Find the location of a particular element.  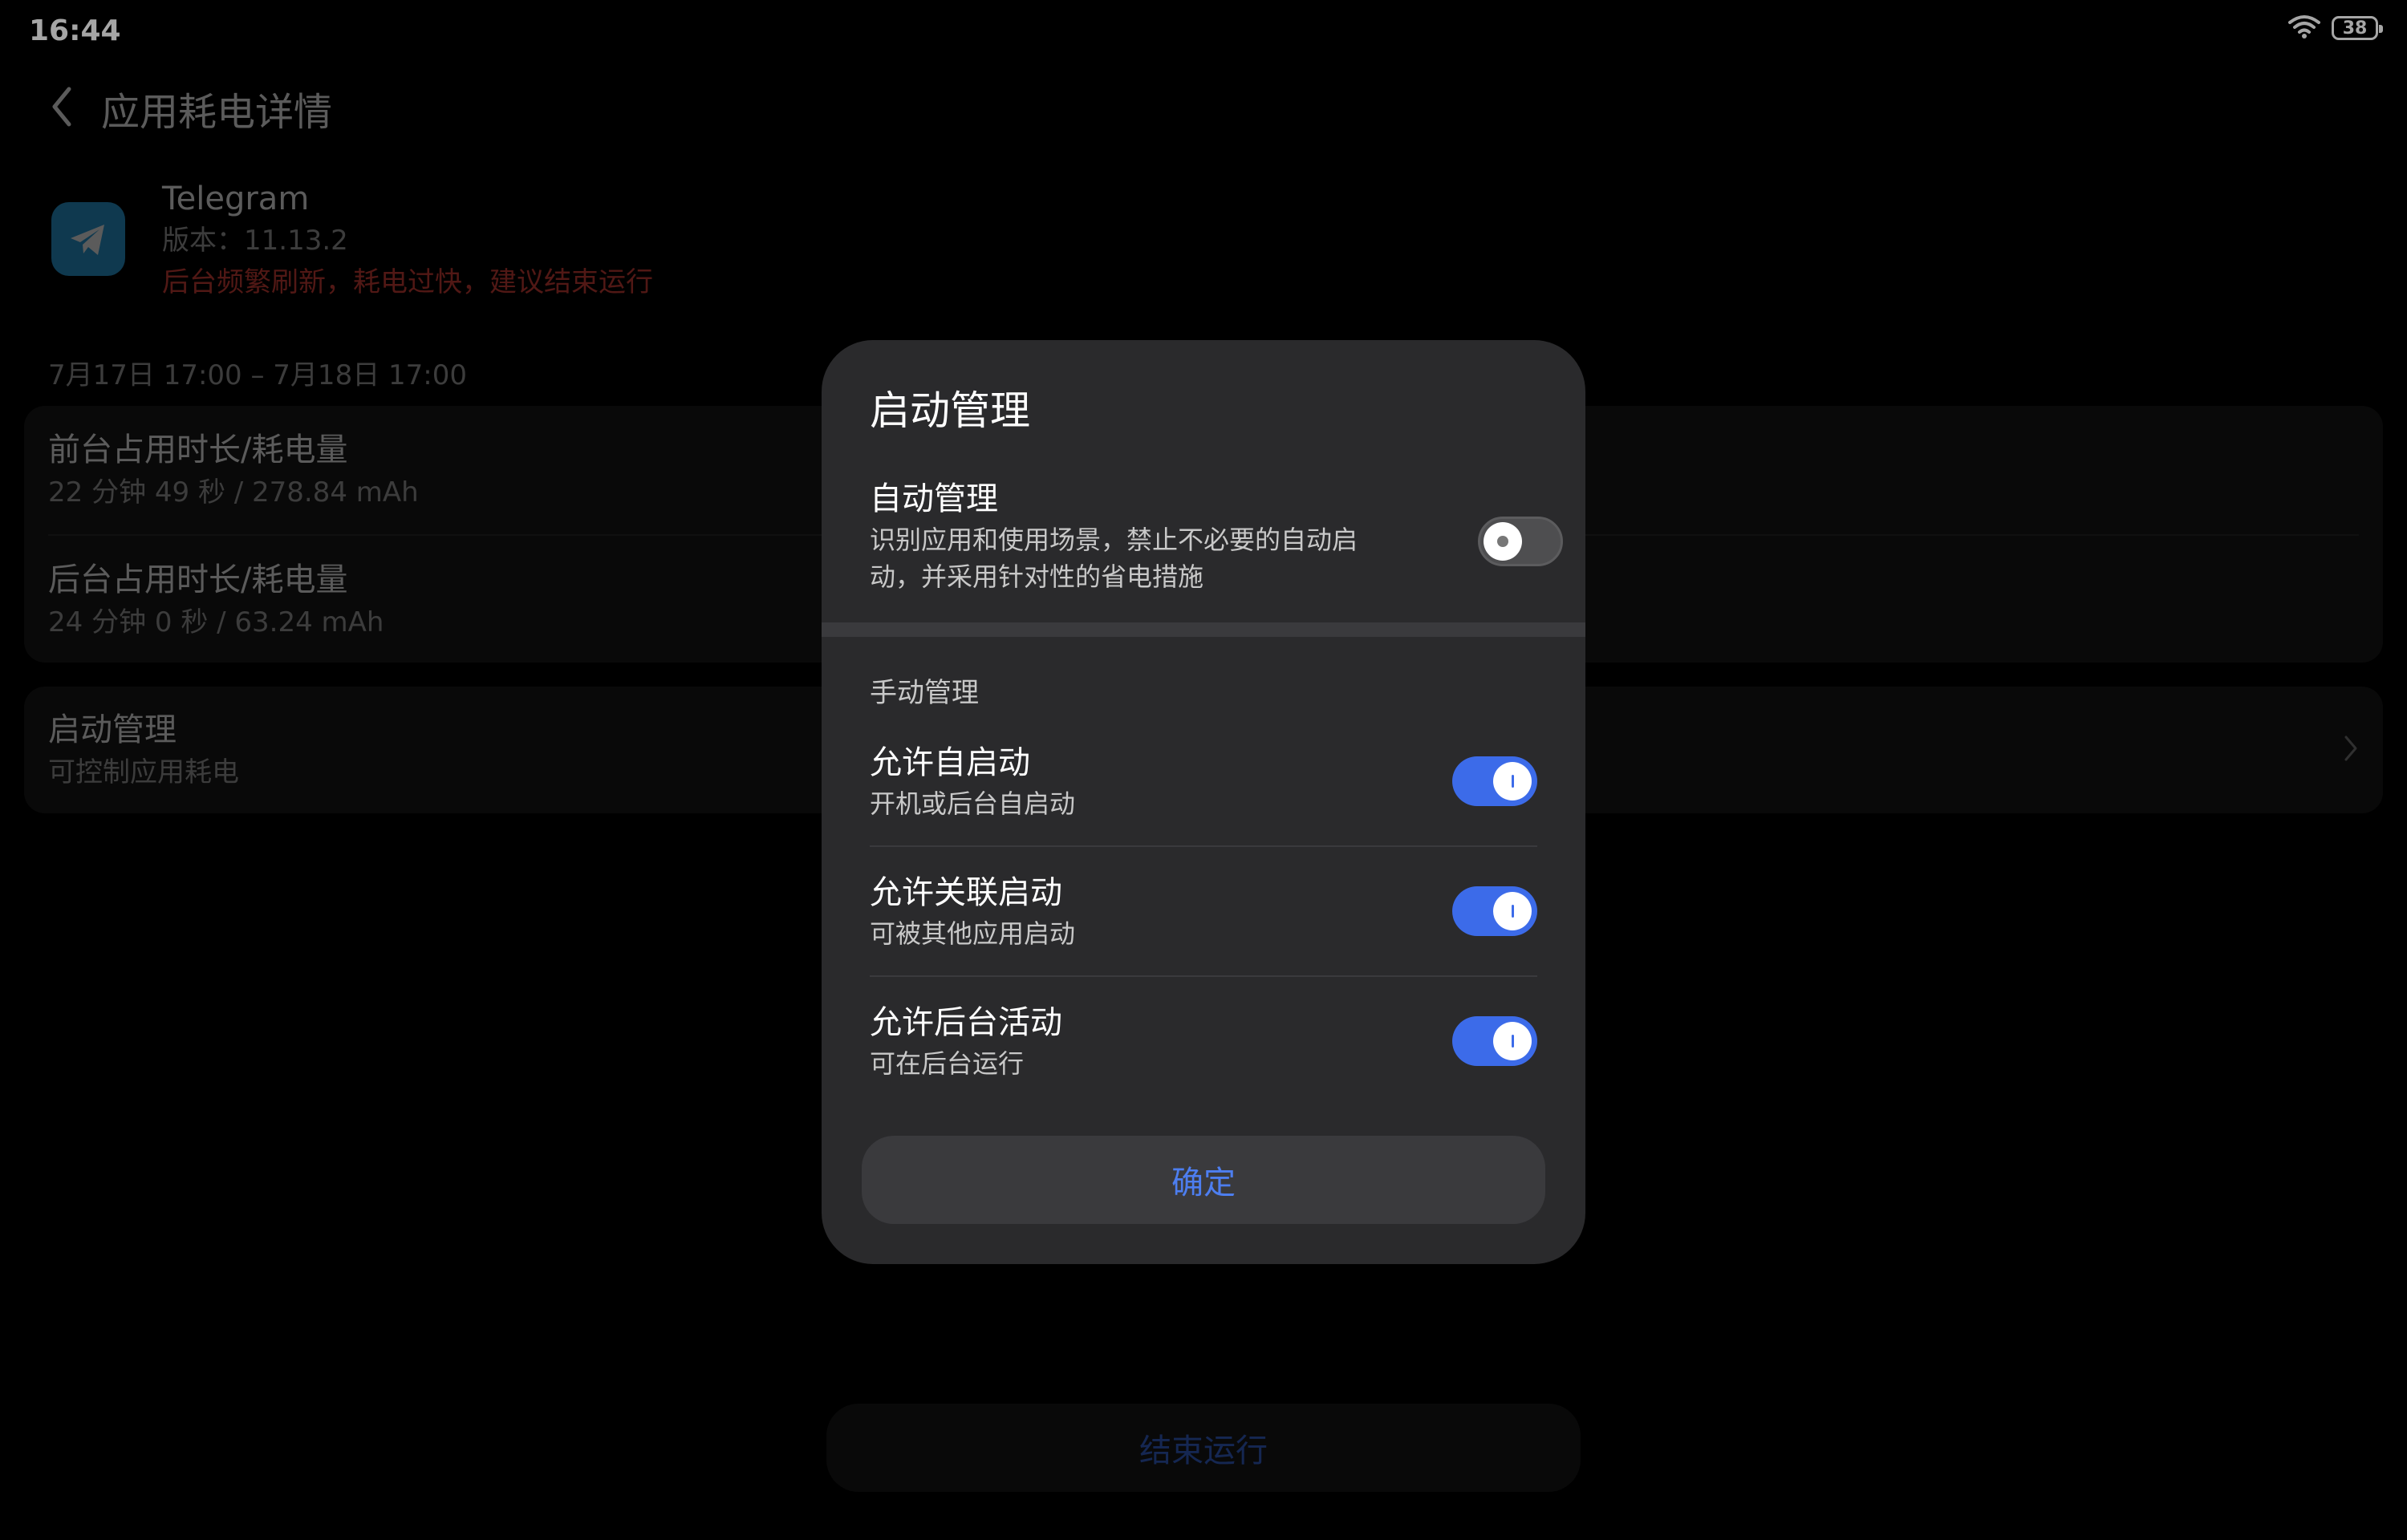

manual-management-header: 手动管理 is located at coordinates (924, 693).